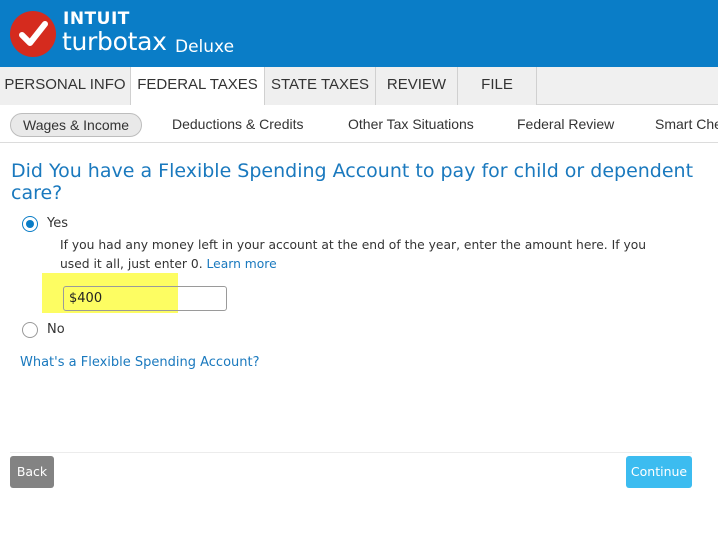 This screenshot has height=556, width=718. What do you see at coordinates (565, 125) in the screenshot?
I see `subtab-federal-review: Federal Review` at bounding box center [565, 125].